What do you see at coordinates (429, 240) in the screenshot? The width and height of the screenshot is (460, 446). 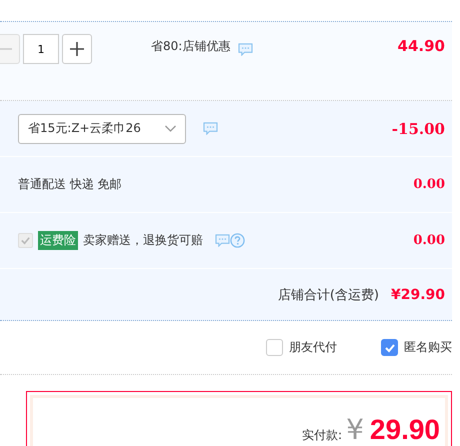 I see `insurance-amount: 0.00` at bounding box center [429, 240].